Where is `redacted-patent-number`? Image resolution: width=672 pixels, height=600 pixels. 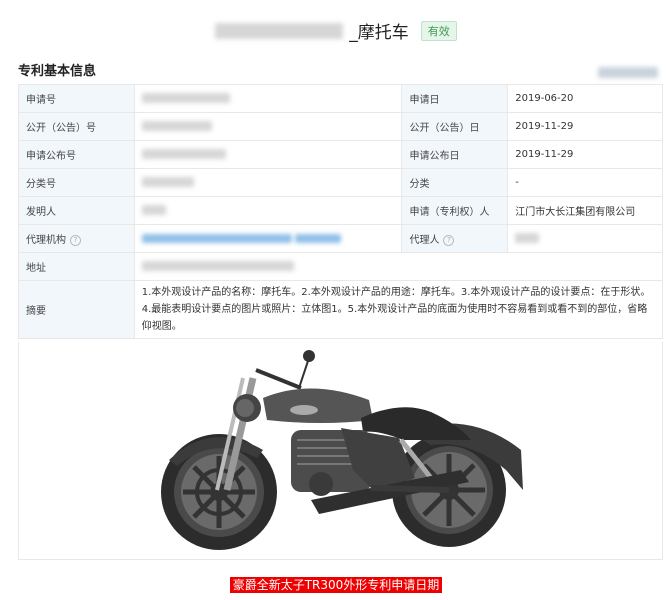
redacted-patent-number is located at coordinates (279, 30).